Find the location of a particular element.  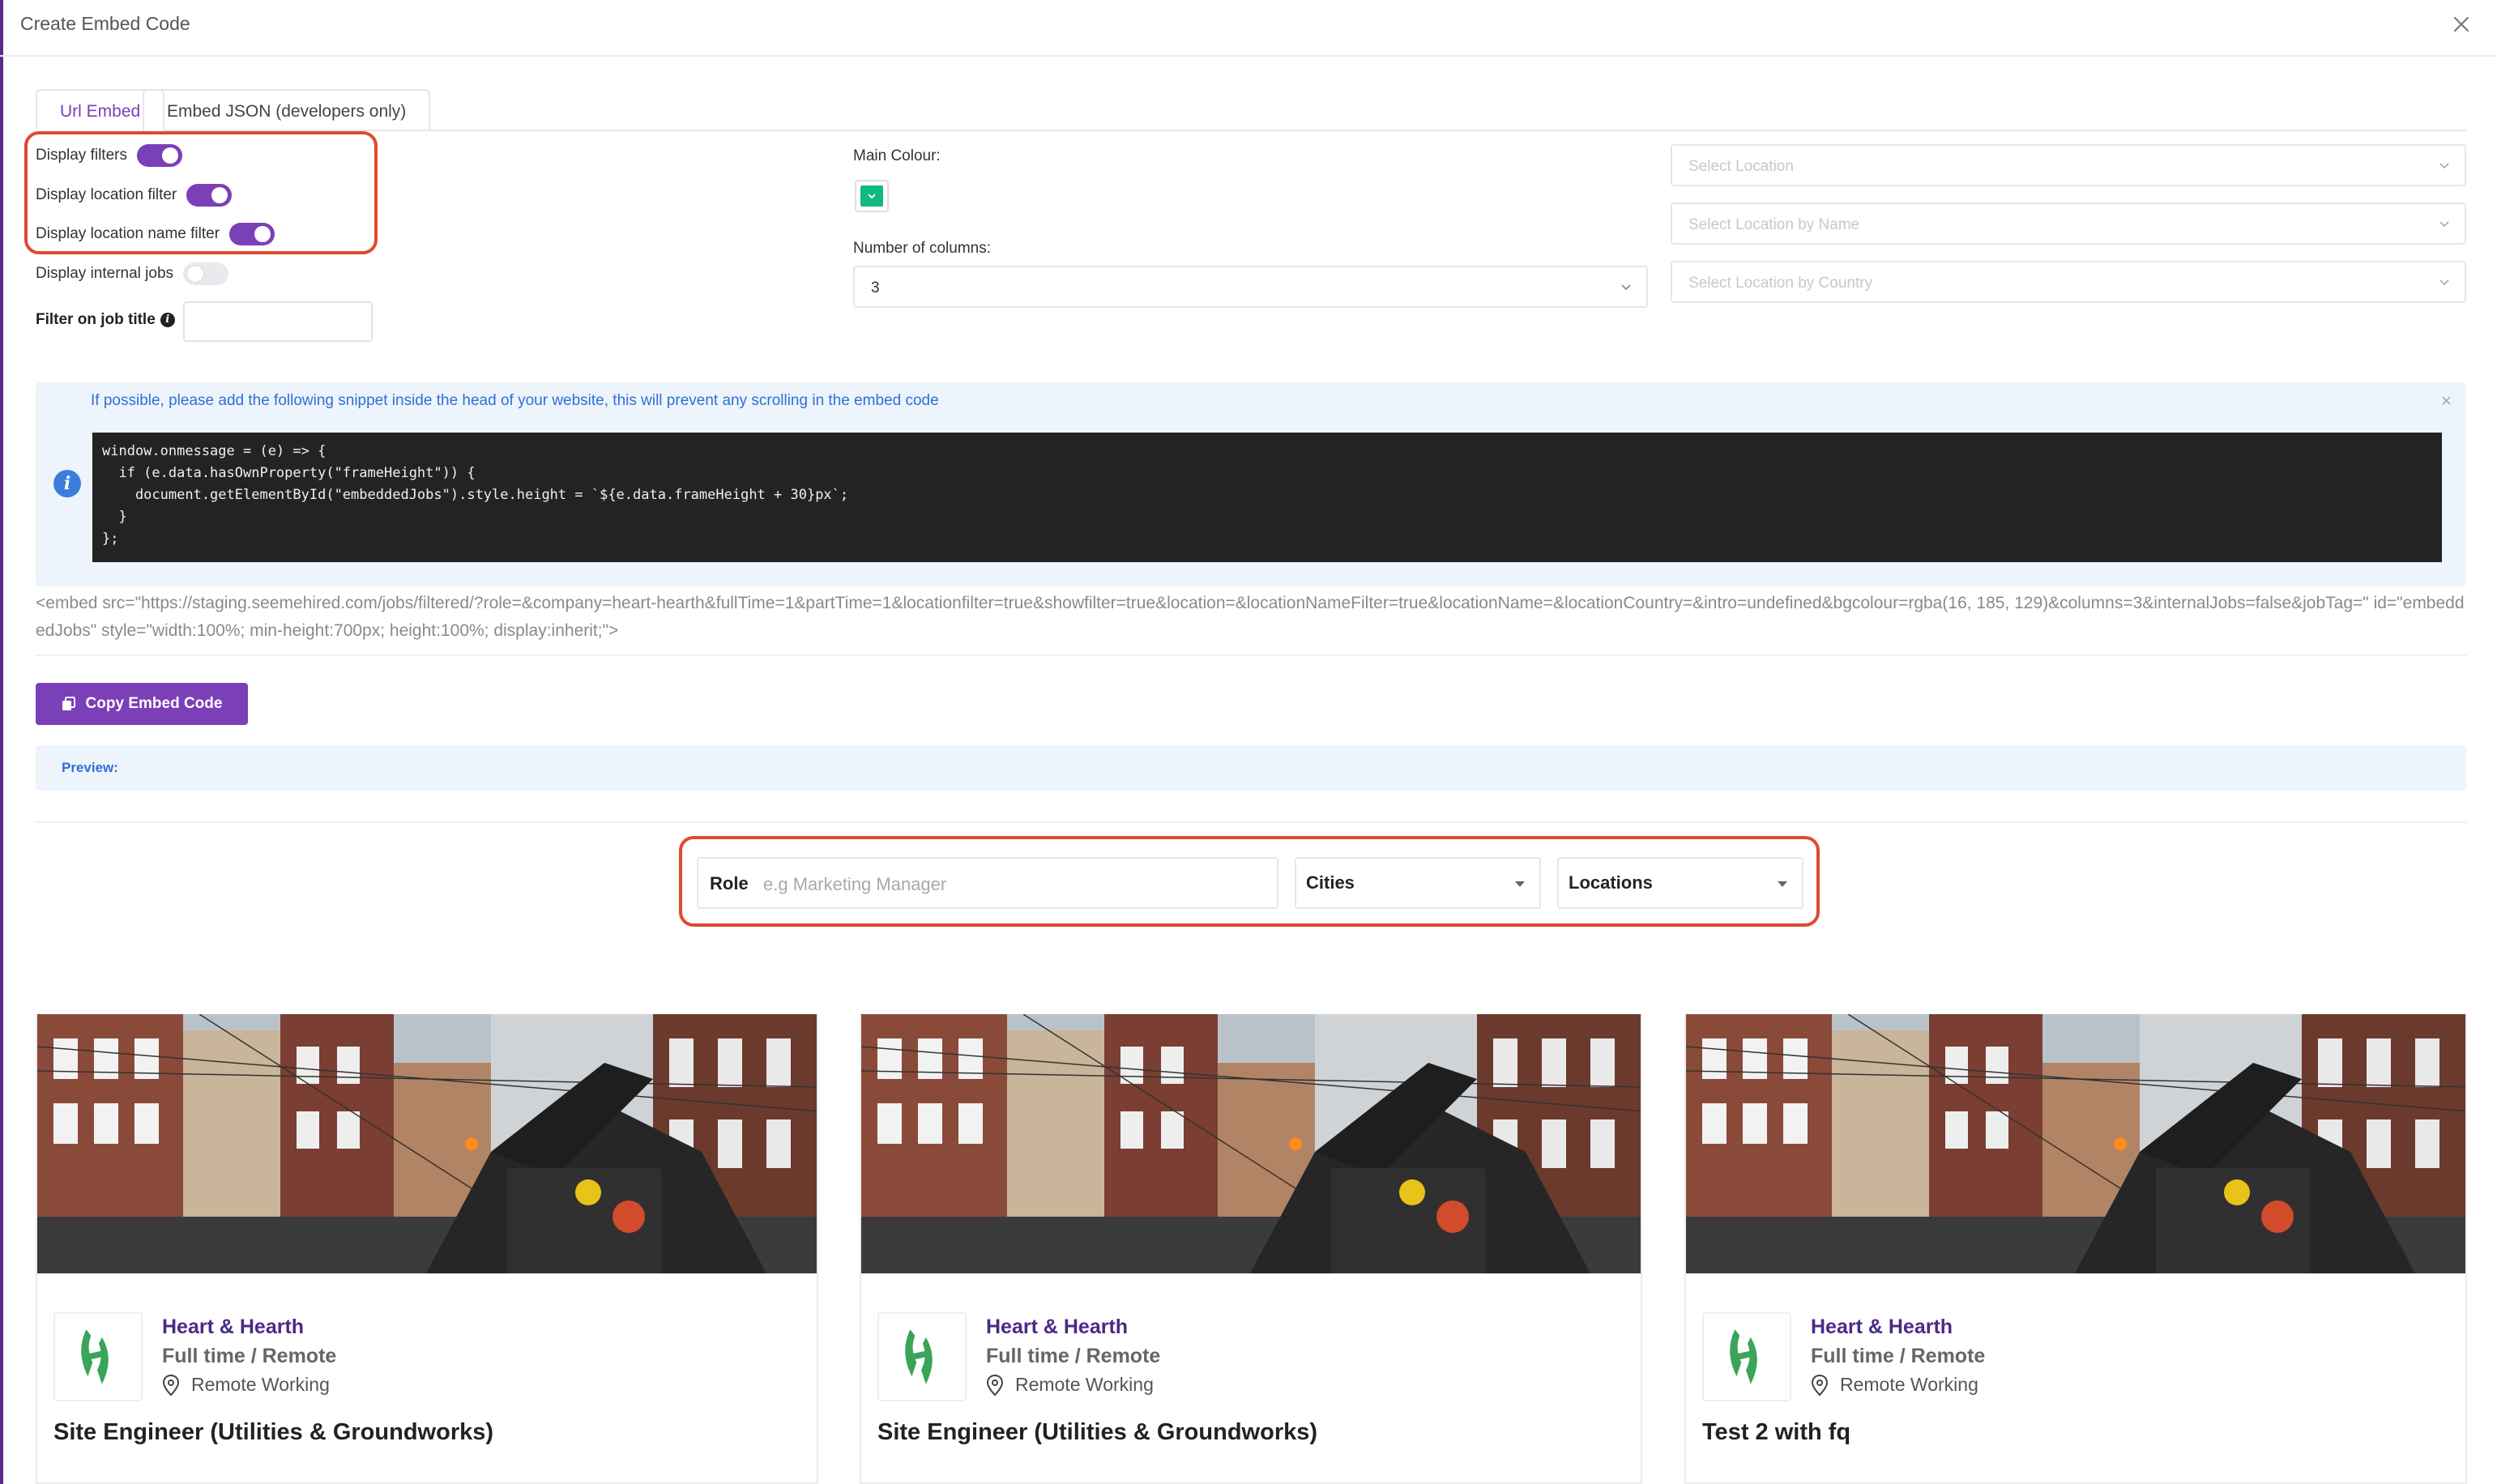

copy-embed-code-button: Copy Embed Code is located at coordinates (142, 704).